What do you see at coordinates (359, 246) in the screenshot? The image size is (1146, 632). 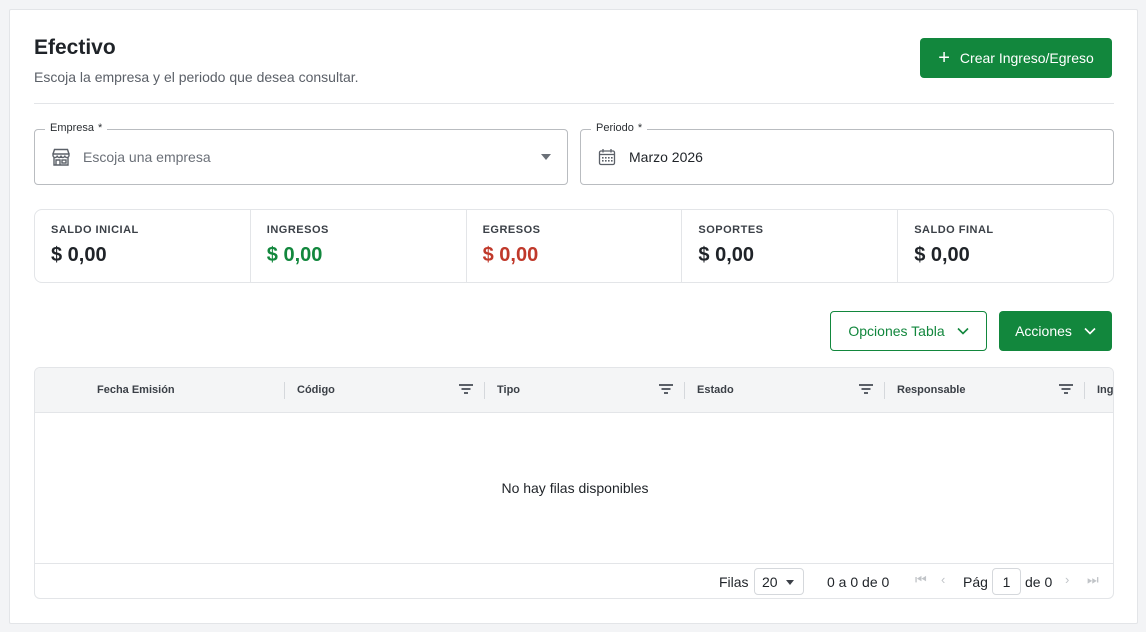 I see `stat-ingresos: INGRESOS $ 0,00` at bounding box center [359, 246].